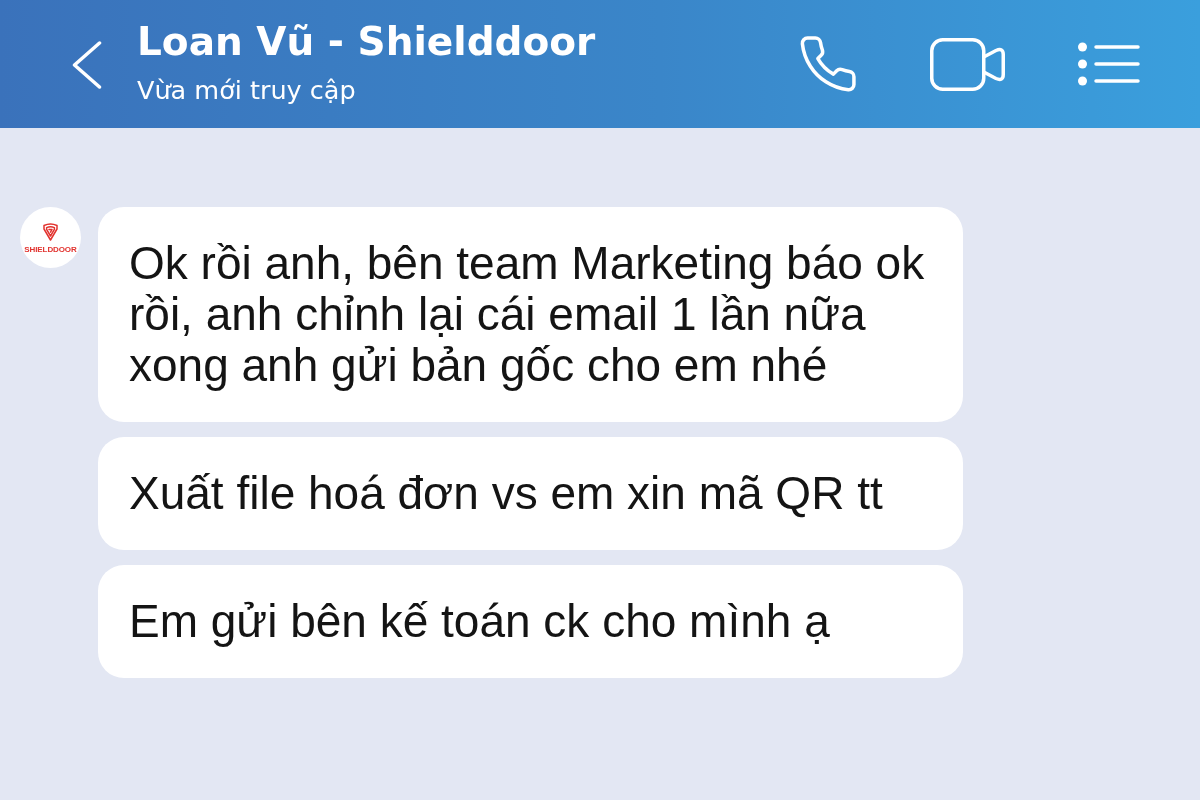 This screenshot has width=1200, height=800. I want to click on menu-icon, so click(1109, 64).